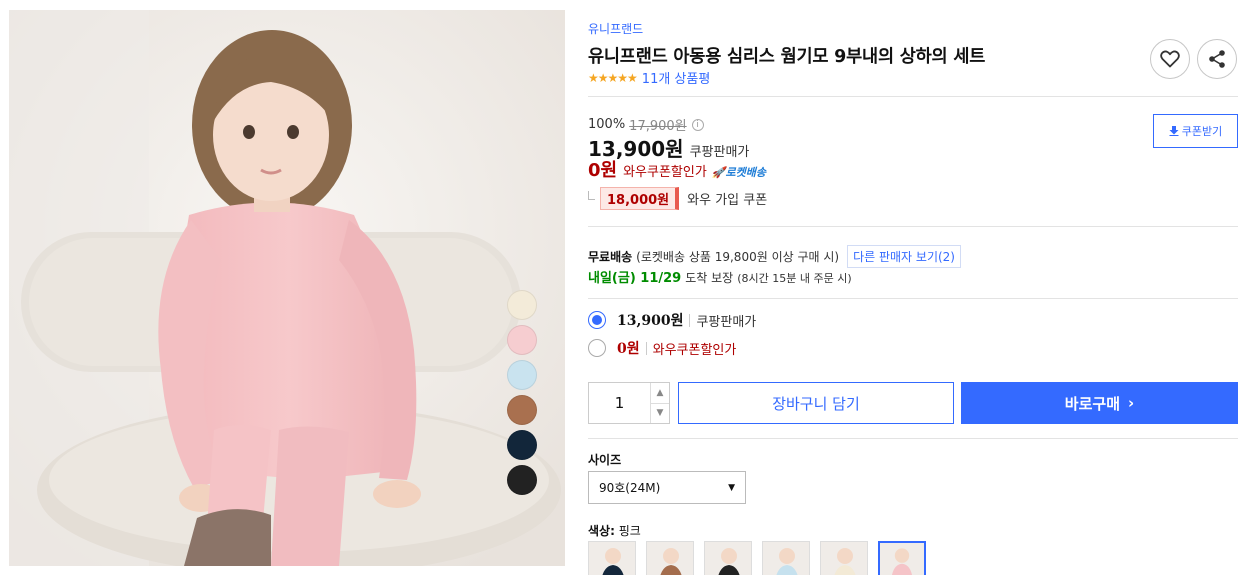  I want to click on swatch-brown, so click(522, 410).